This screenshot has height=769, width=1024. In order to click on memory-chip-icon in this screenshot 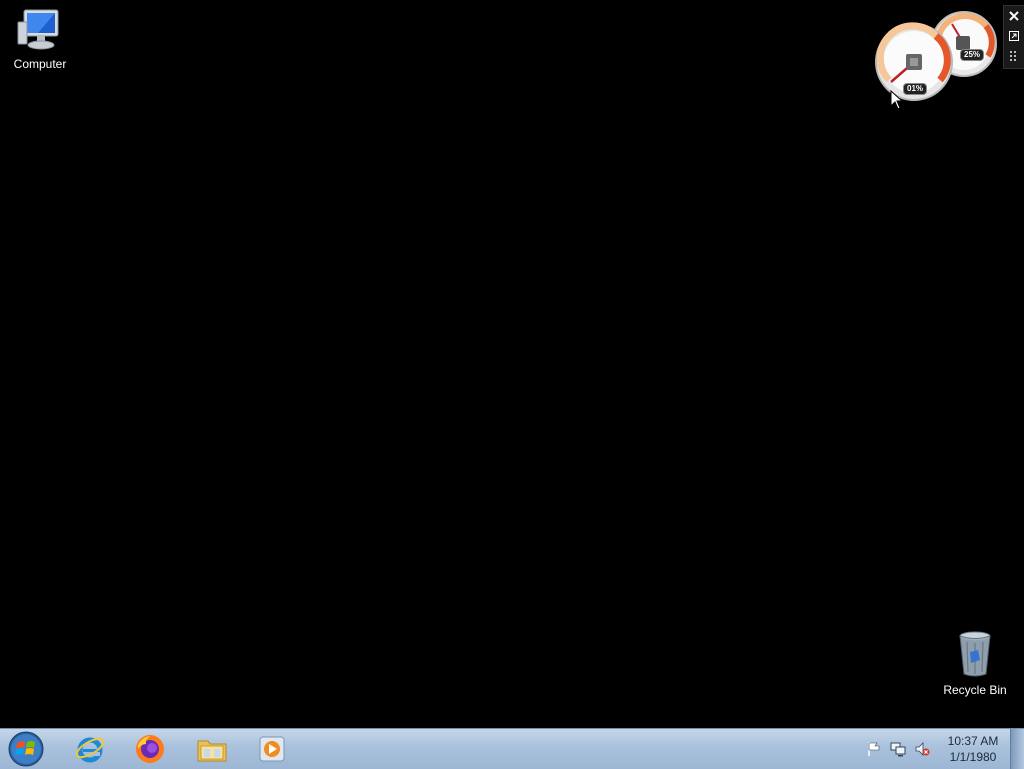, I will do `click(963, 43)`.